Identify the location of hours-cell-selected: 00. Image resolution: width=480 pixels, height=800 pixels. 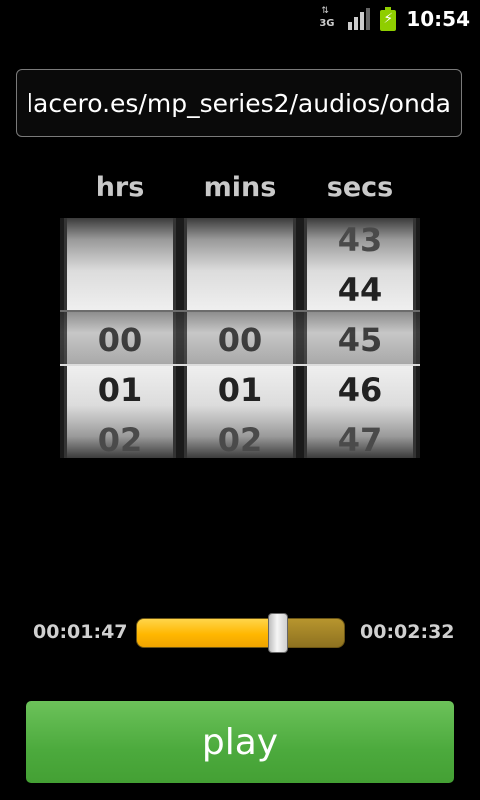
(120, 340).